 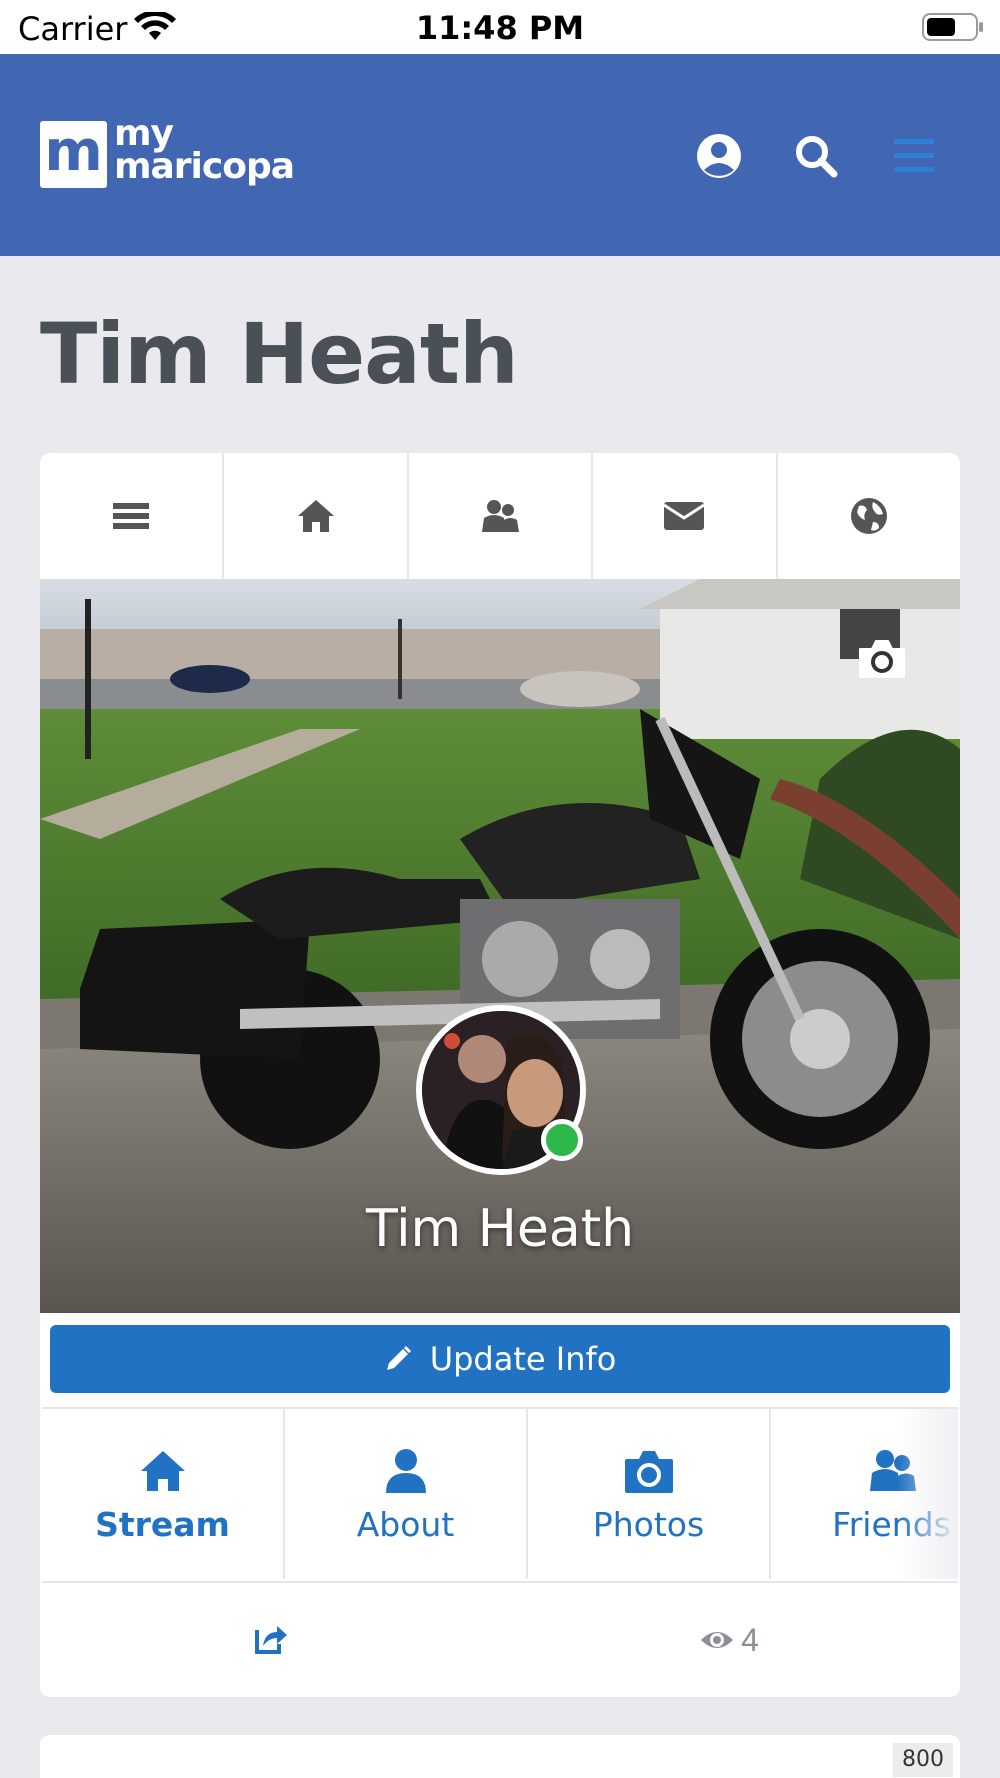 What do you see at coordinates (923, 1760) in the screenshot?
I see `width-badge: 800` at bounding box center [923, 1760].